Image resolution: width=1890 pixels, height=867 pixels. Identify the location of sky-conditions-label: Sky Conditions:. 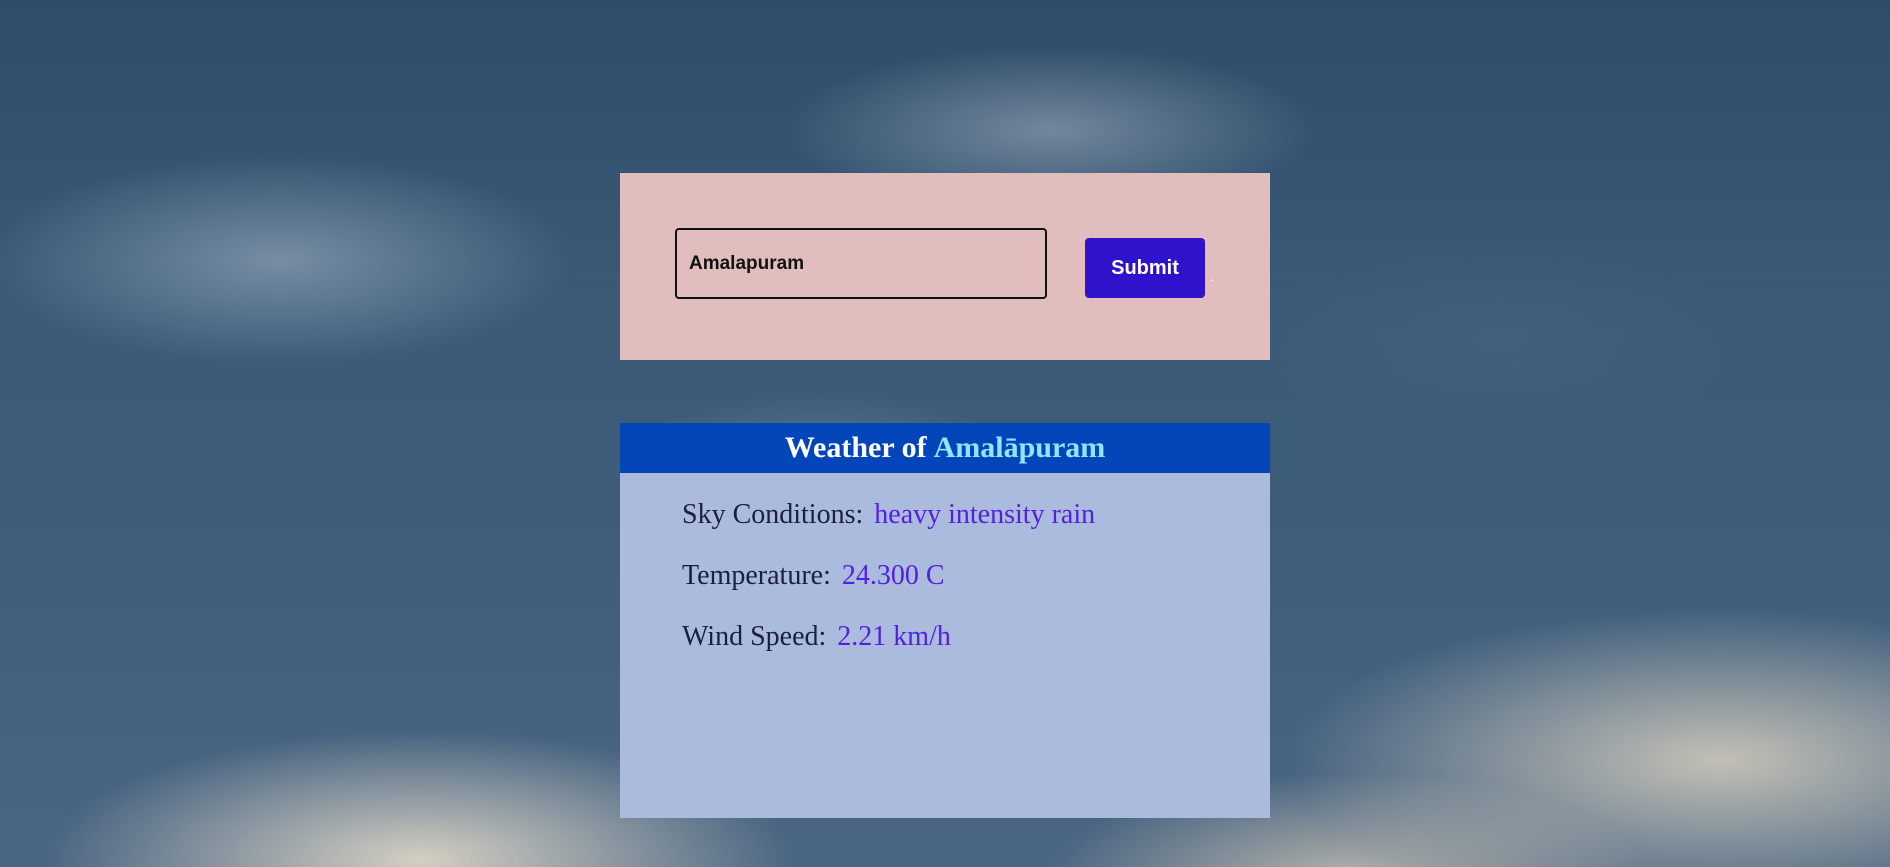
(773, 514).